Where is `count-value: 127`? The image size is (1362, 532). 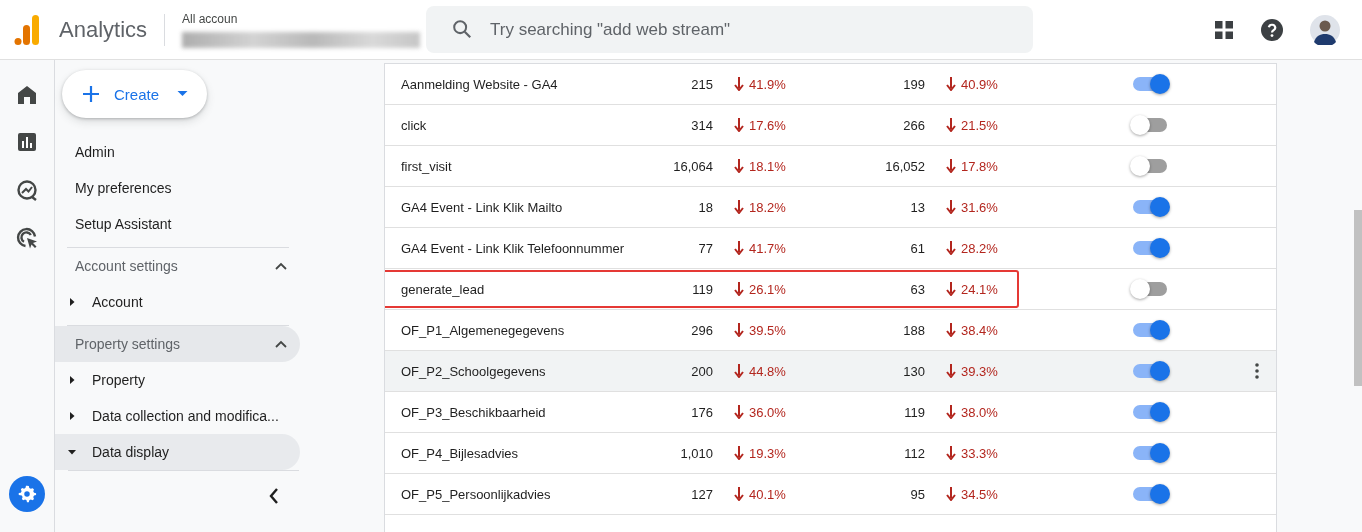
count-value: 127 is located at coordinates (701, 494).